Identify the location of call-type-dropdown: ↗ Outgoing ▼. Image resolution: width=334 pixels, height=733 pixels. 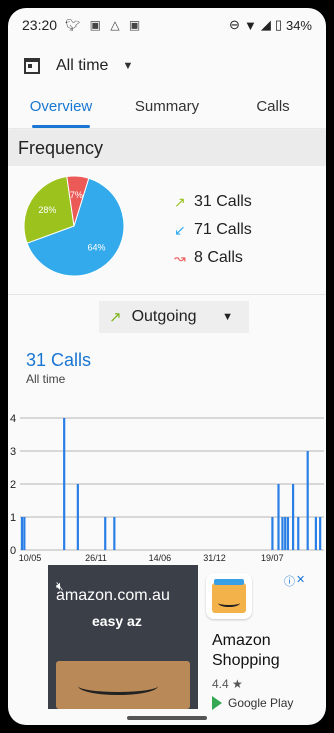
(174, 317).